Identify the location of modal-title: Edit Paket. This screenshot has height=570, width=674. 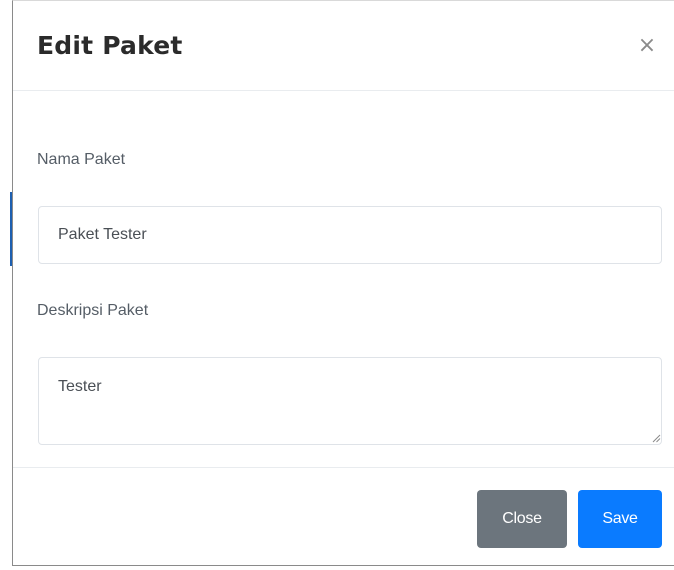
(110, 45).